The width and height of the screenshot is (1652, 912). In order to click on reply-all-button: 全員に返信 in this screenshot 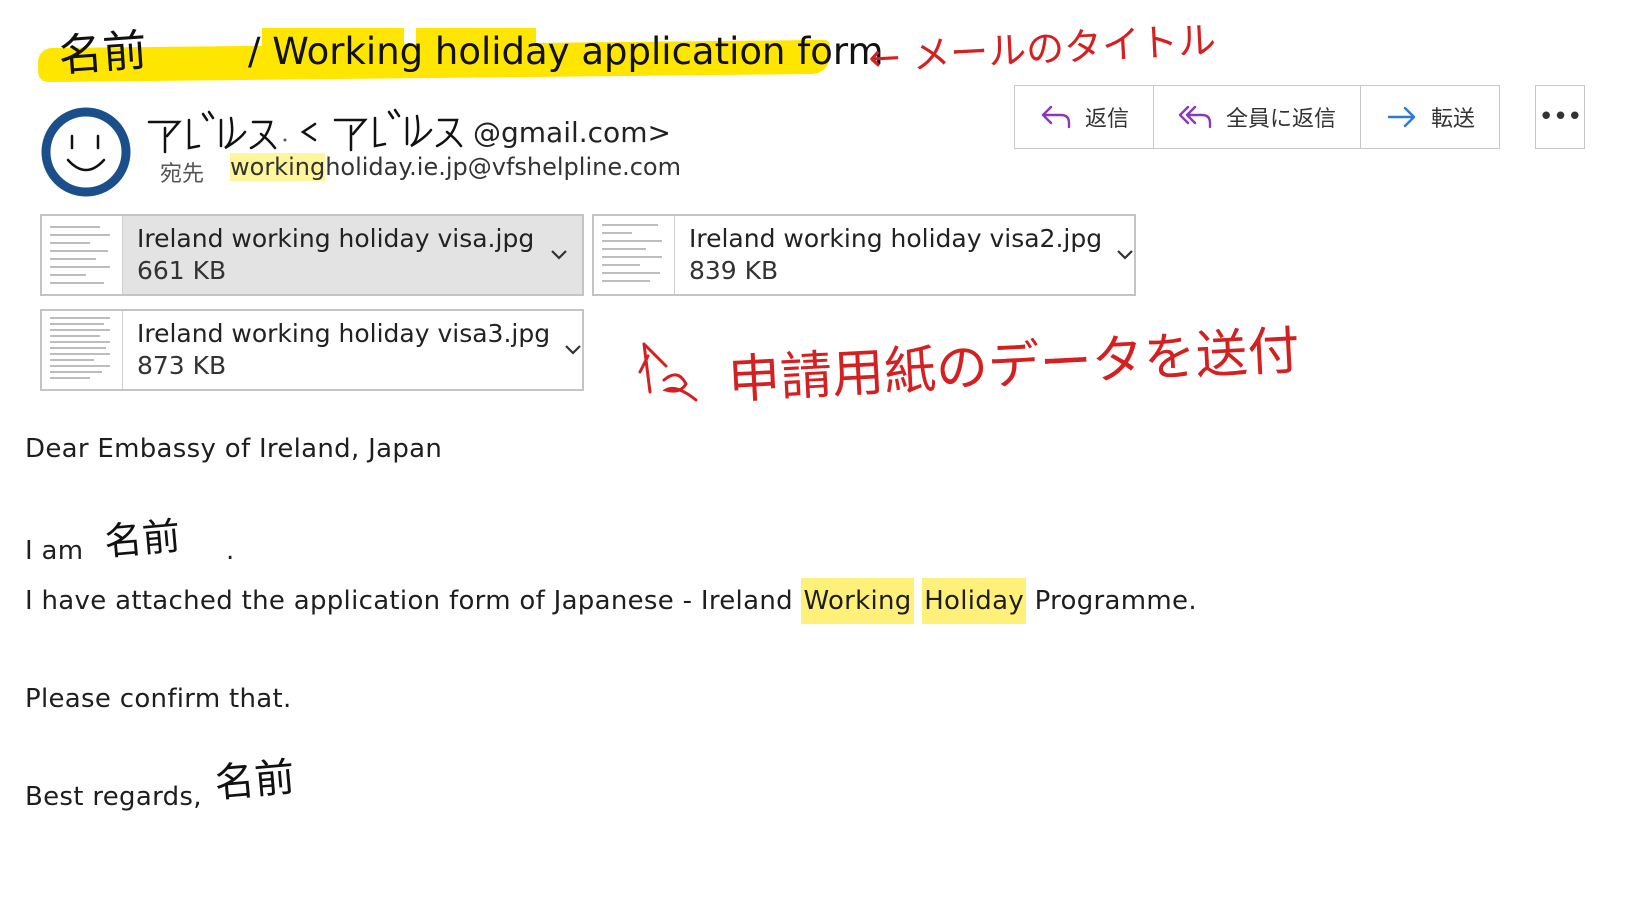, I will do `click(1258, 117)`.